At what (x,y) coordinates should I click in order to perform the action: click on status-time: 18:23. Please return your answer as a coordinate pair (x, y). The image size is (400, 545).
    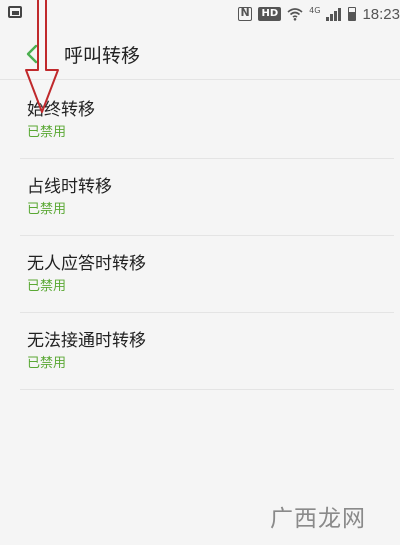
    Looking at the image, I should click on (381, 14).